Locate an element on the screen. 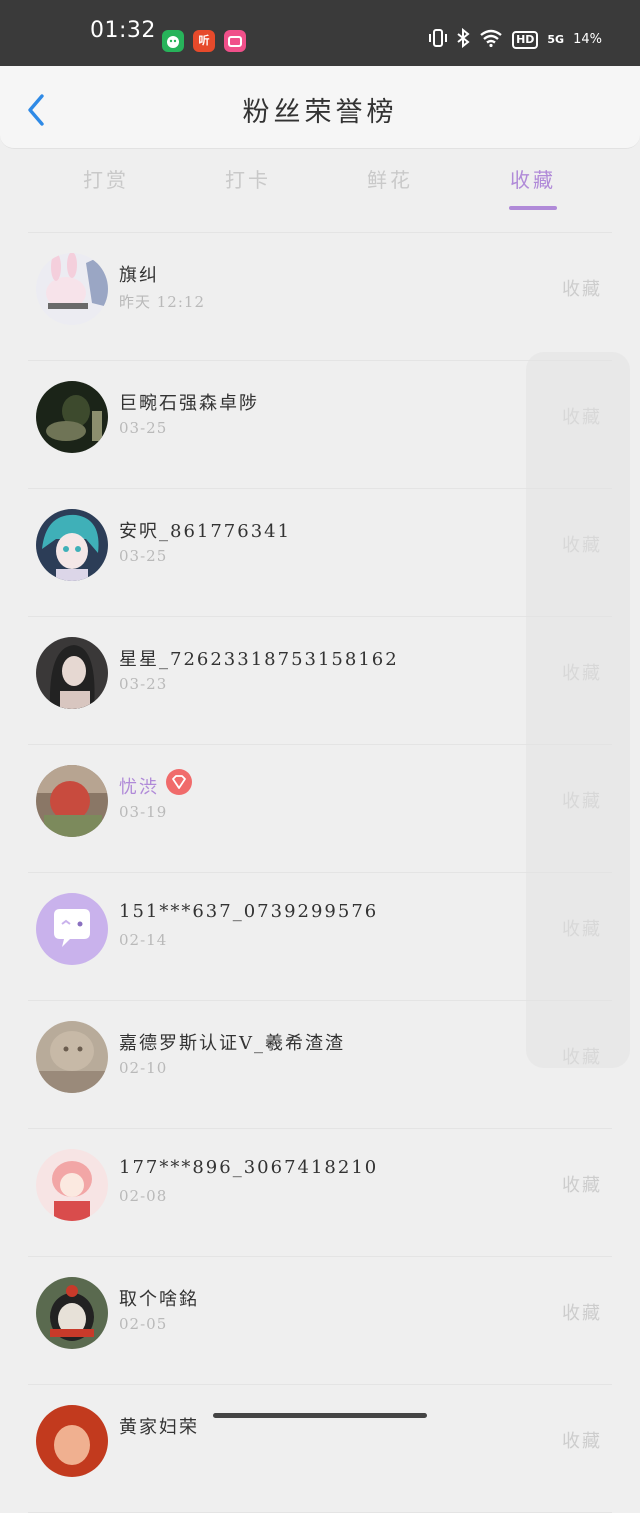  user-name: 星星_72623318753158162 is located at coordinates (259, 659).